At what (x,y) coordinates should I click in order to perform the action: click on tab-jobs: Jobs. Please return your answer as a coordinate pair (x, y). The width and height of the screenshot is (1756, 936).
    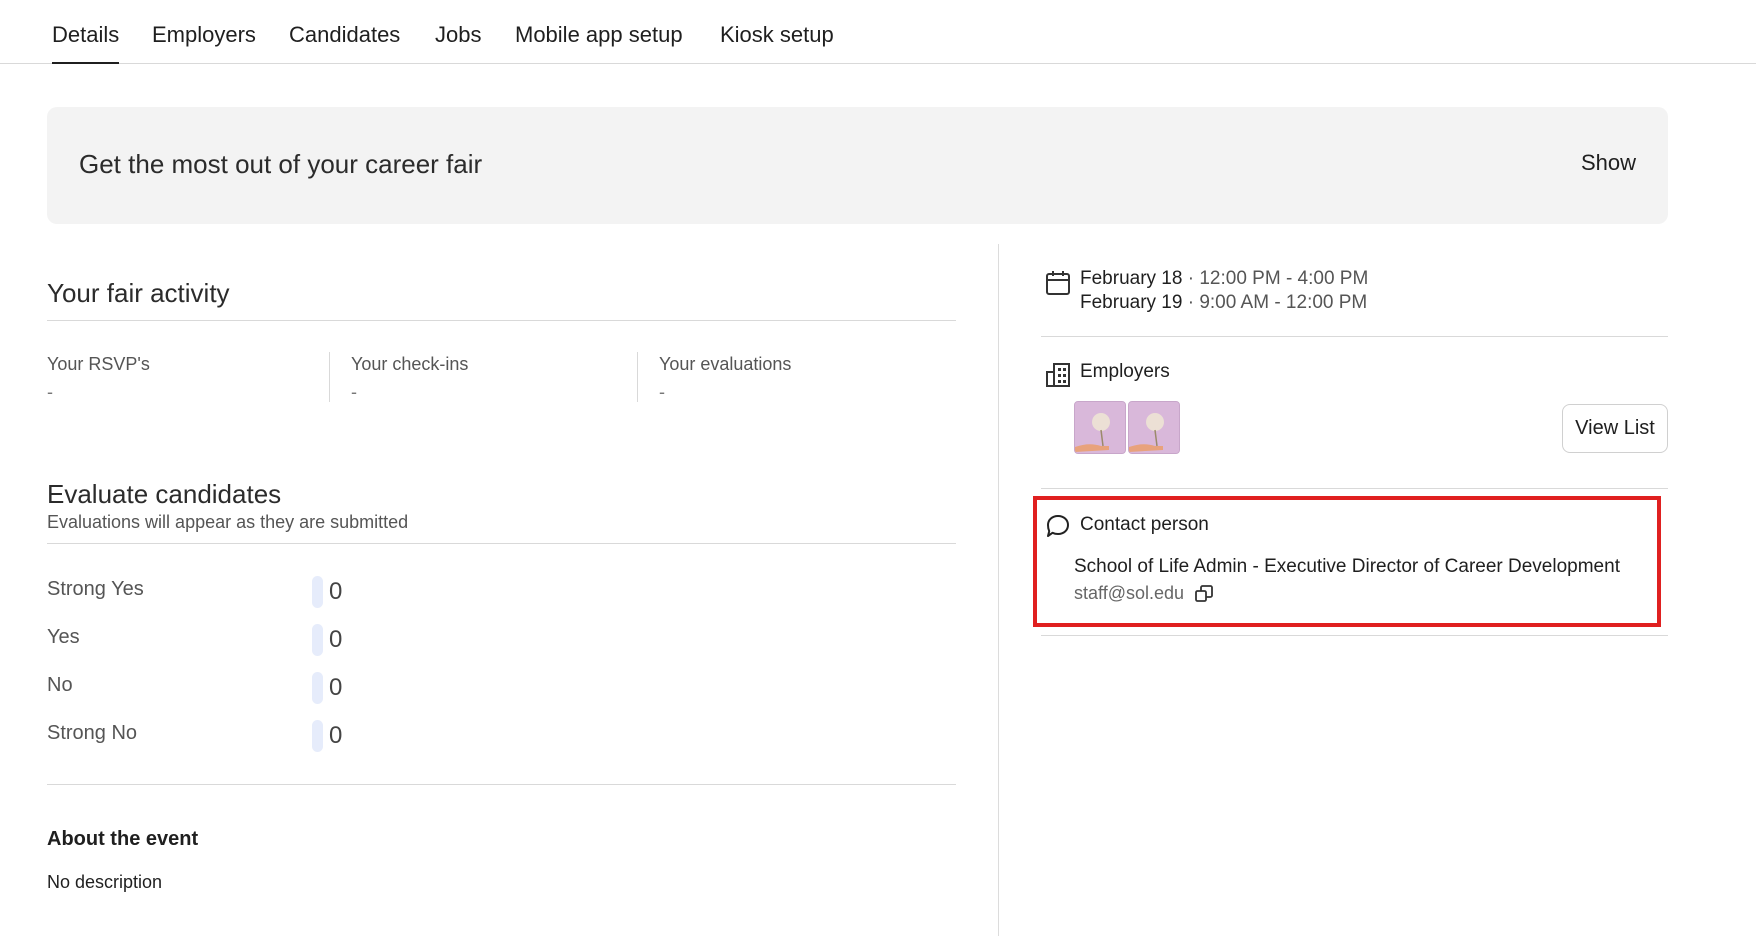
    Looking at the image, I should click on (458, 43).